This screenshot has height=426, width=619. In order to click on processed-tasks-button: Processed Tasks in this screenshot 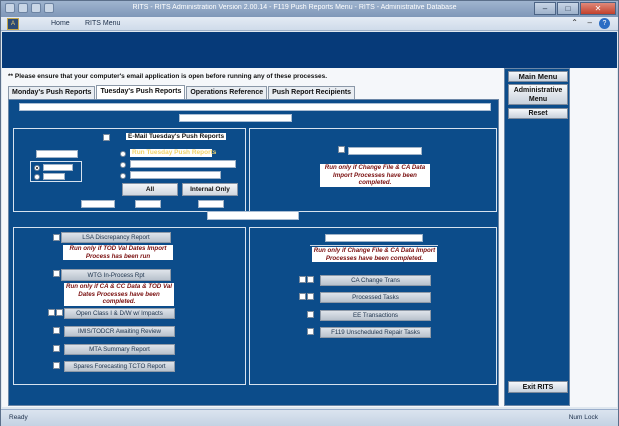, I will do `click(375, 297)`.